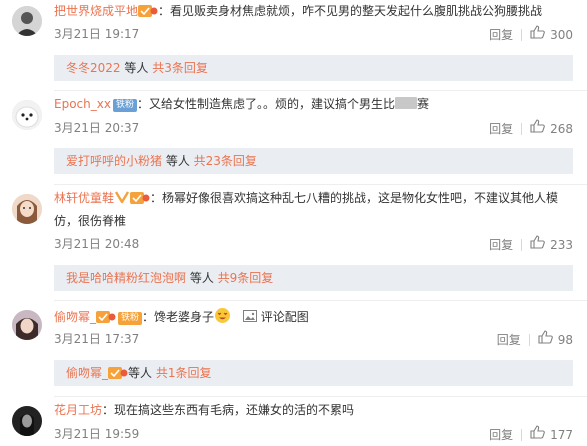  What do you see at coordinates (561, 244) in the screenshot?
I see `like-count: 233` at bounding box center [561, 244].